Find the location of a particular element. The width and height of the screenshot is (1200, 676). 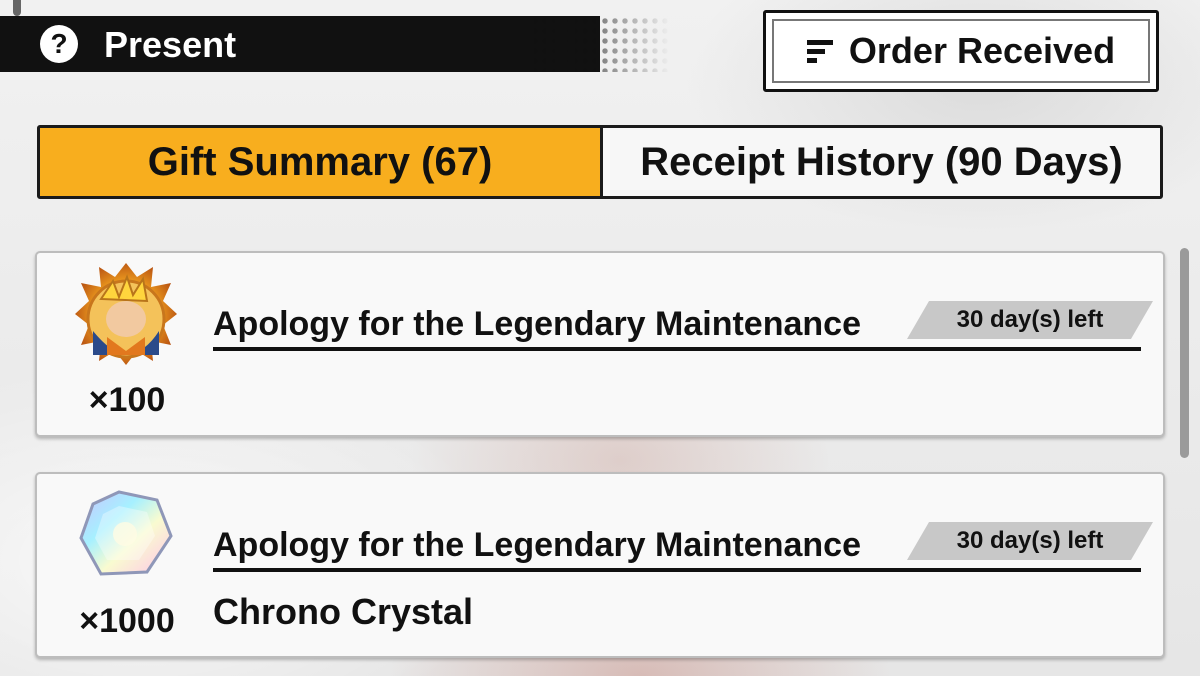

gift-item-name: Chrono Crystal is located at coordinates (343, 611).